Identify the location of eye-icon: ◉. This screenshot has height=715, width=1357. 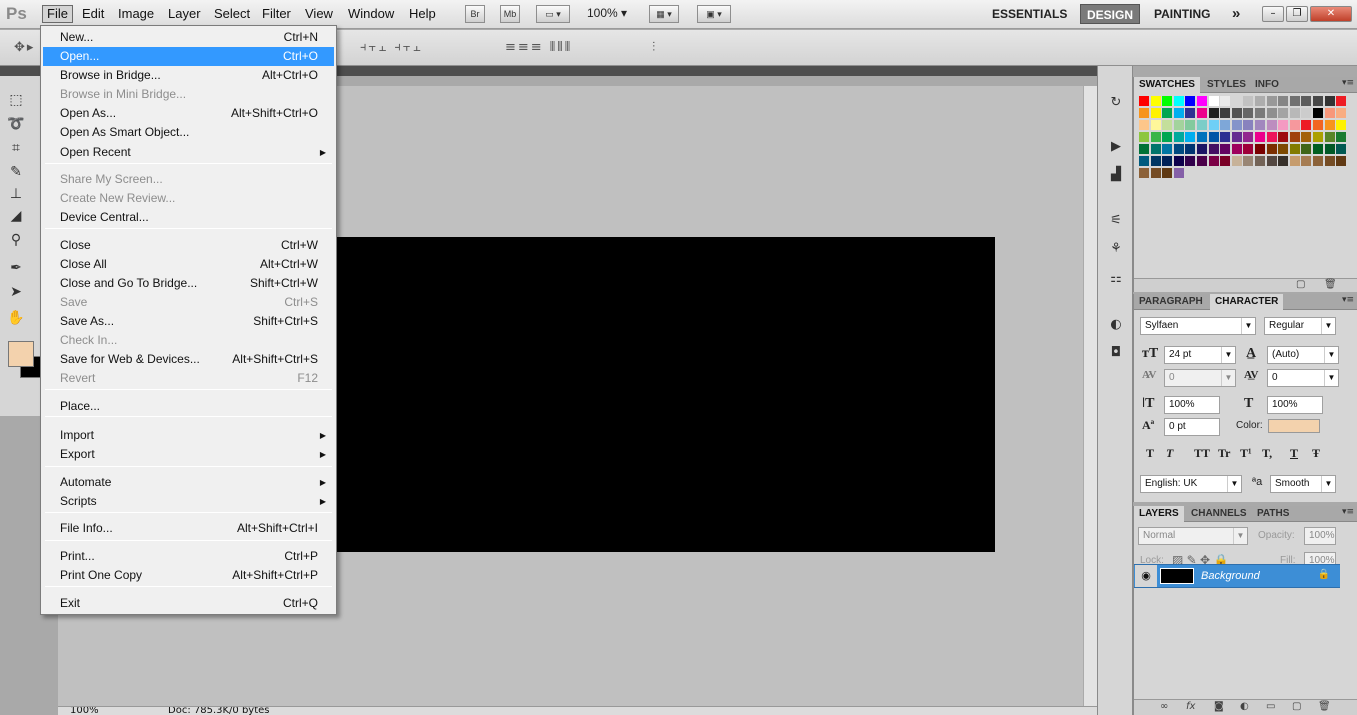
(1146, 576).